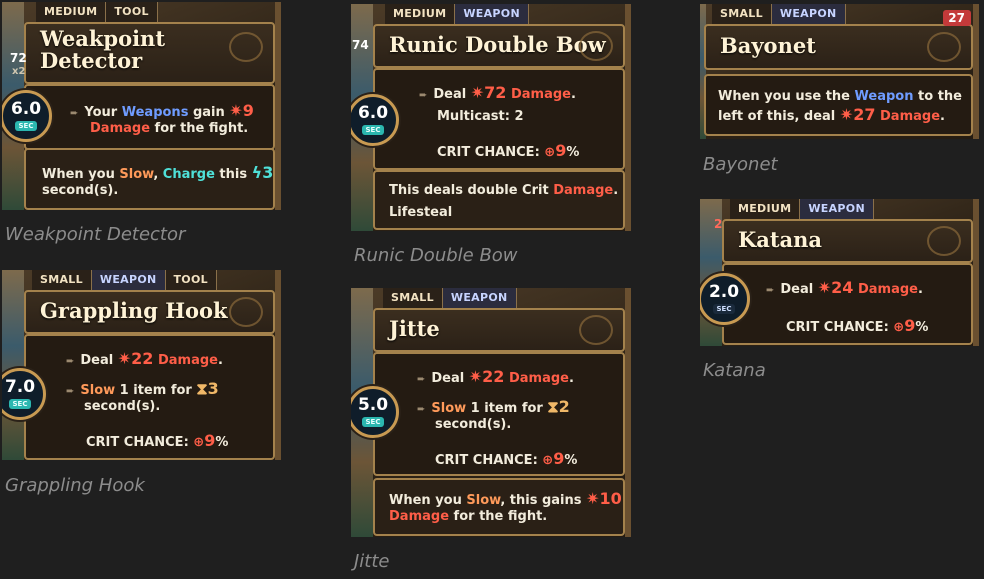 The height and width of the screenshot is (579, 984). I want to click on footer-line: Lifesteal, so click(421, 212).